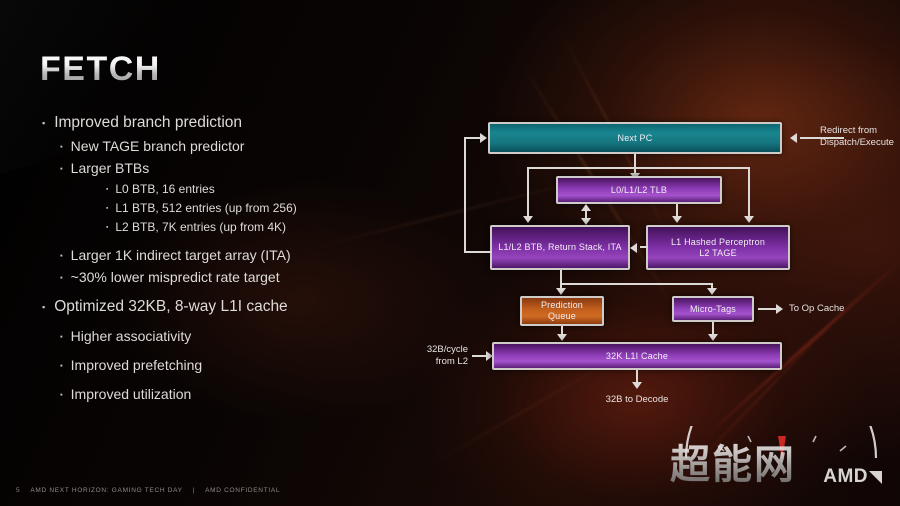 The image size is (900, 506). I want to click on diagram-box-tlb: L0/L1/L2 TLB, so click(639, 190).